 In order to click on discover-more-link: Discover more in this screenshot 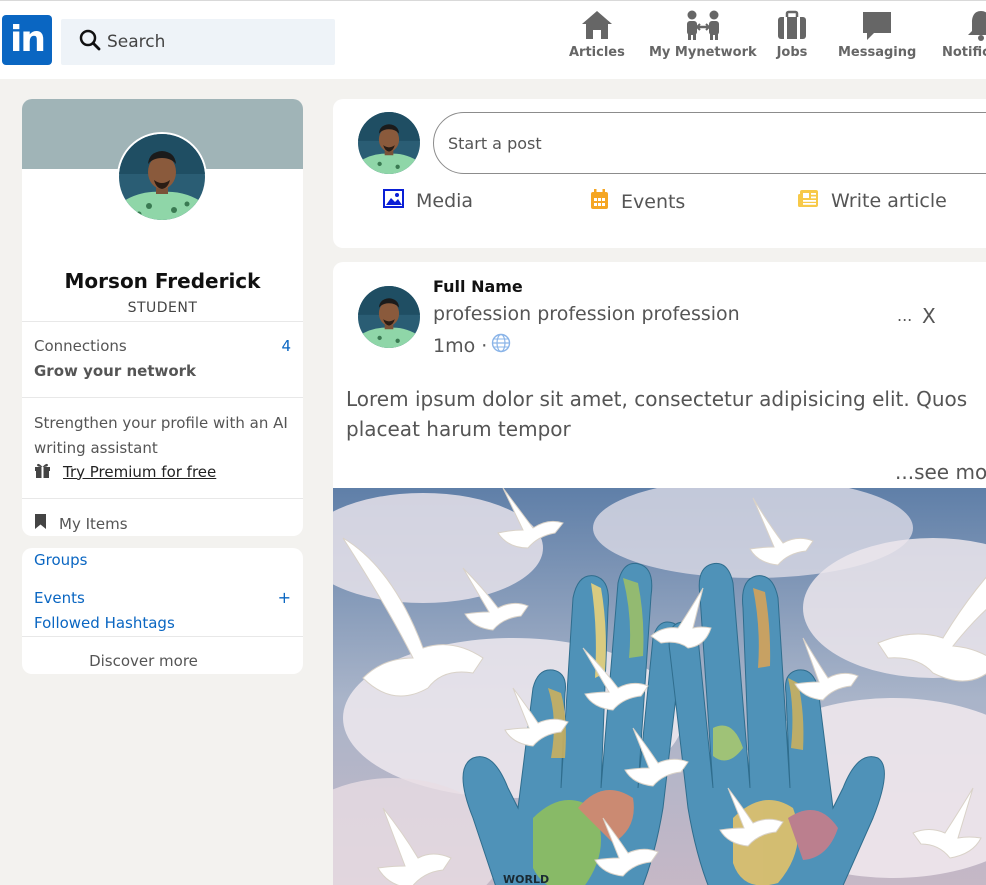, I will do `click(143, 661)`.